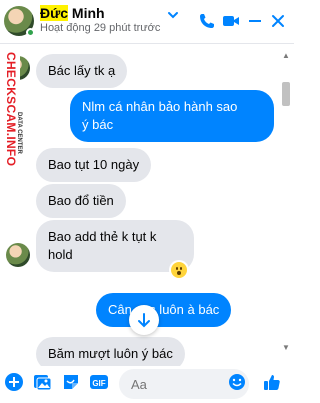 The height and width of the screenshot is (403, 320). Describe the element at coordinates (172, 116) in the screenshot. I see `message-outgoing: Nlm cá nhân bảo hành sao ý bác` at that location.